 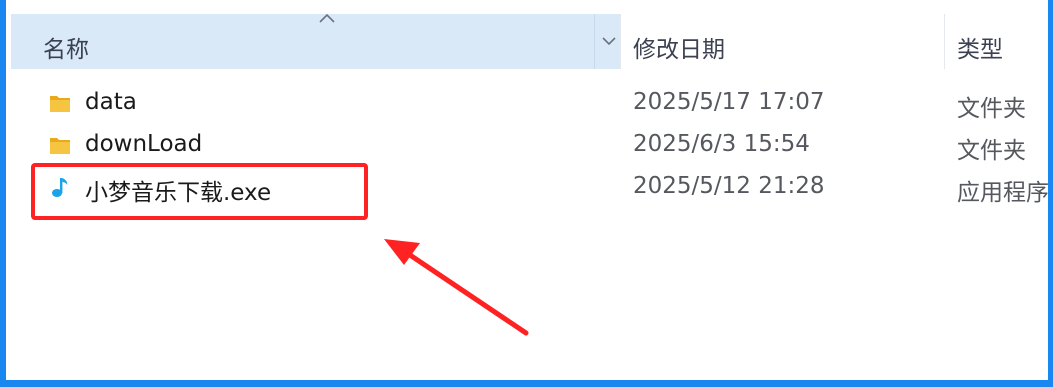 I want to click on annotation-highlight-box, so click(x=199, y=191).